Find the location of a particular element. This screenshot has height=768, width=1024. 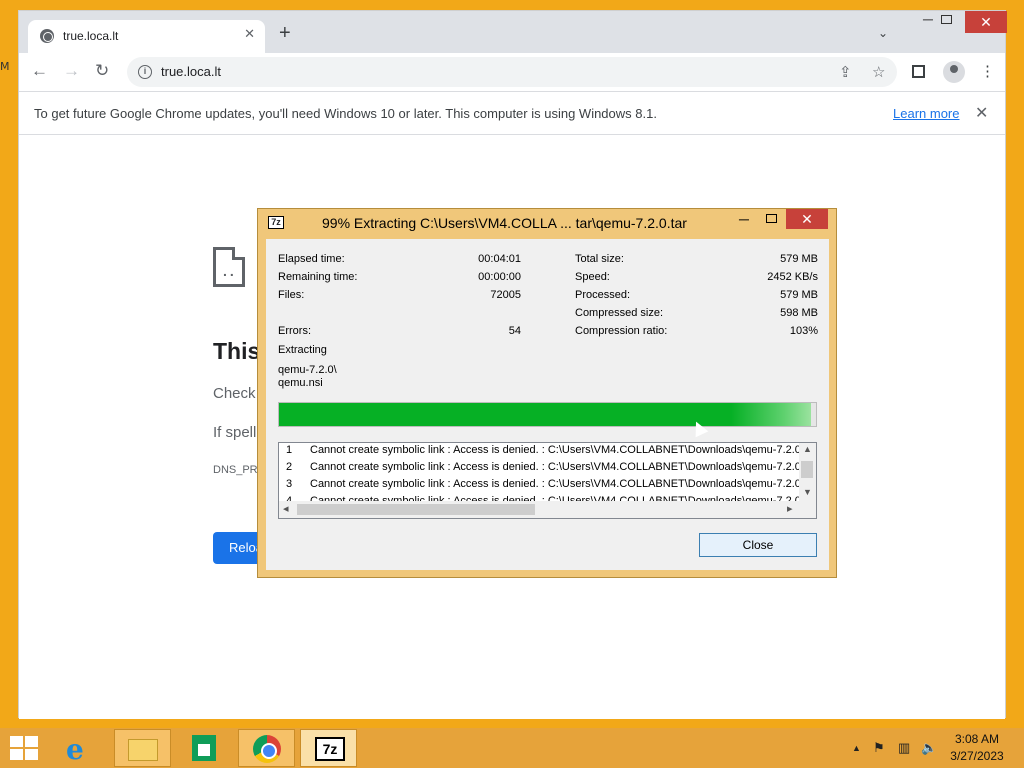

tab-title: true.loca.lt is located at coordinates (91, 36).